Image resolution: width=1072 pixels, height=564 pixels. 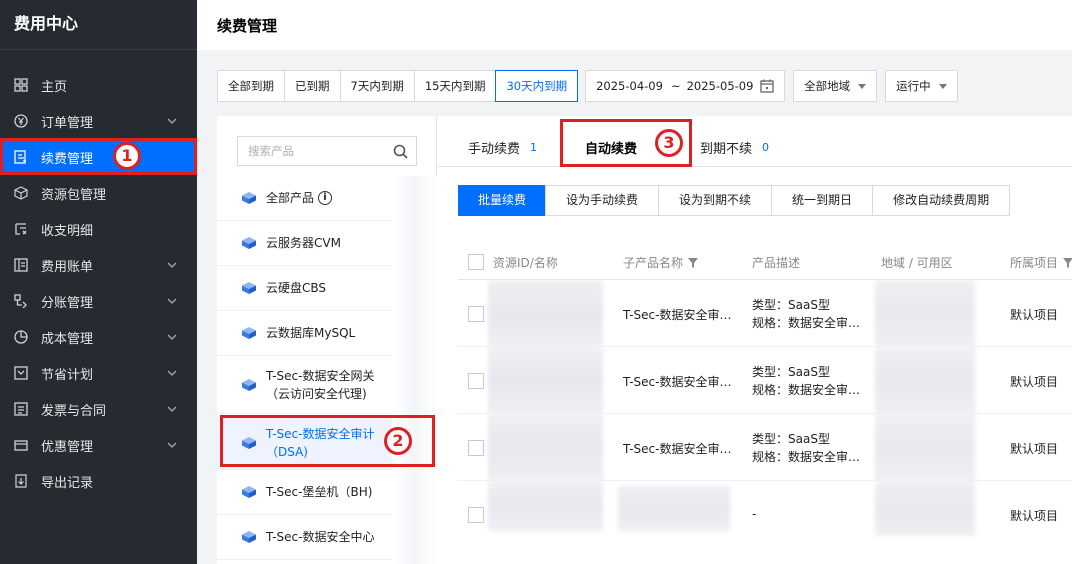 I want to click on search-placeholder: 搜索产品, so click(x=271, y=151).